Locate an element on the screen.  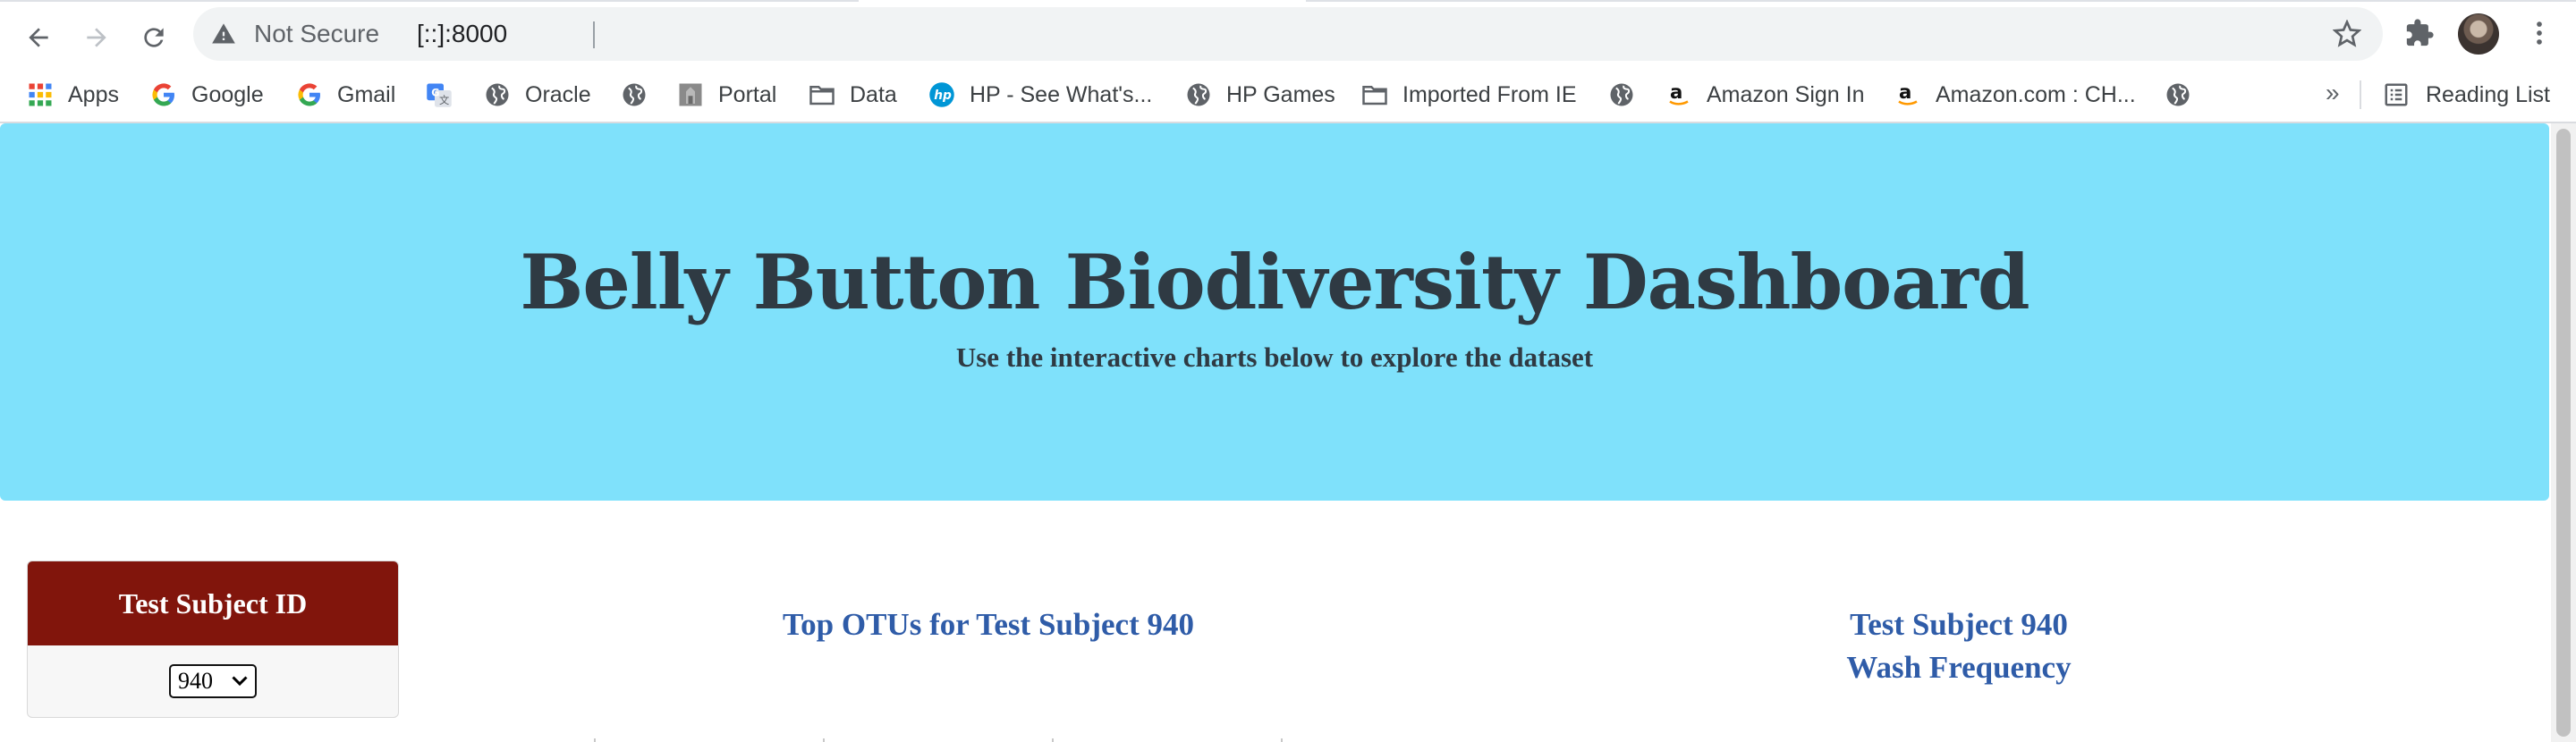
gauge-chart-title: Test Subject 940 Wash Frequency is located at coordinates (1958, 646).